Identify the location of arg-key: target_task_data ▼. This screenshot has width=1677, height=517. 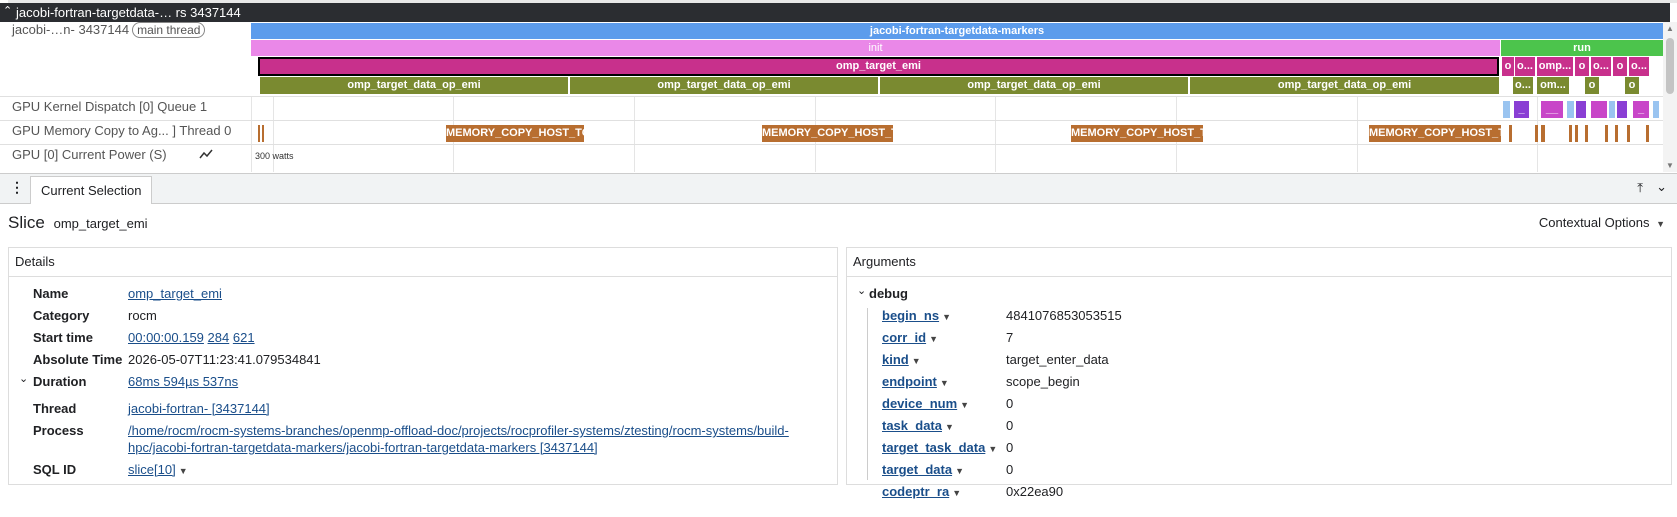
(939, 447).